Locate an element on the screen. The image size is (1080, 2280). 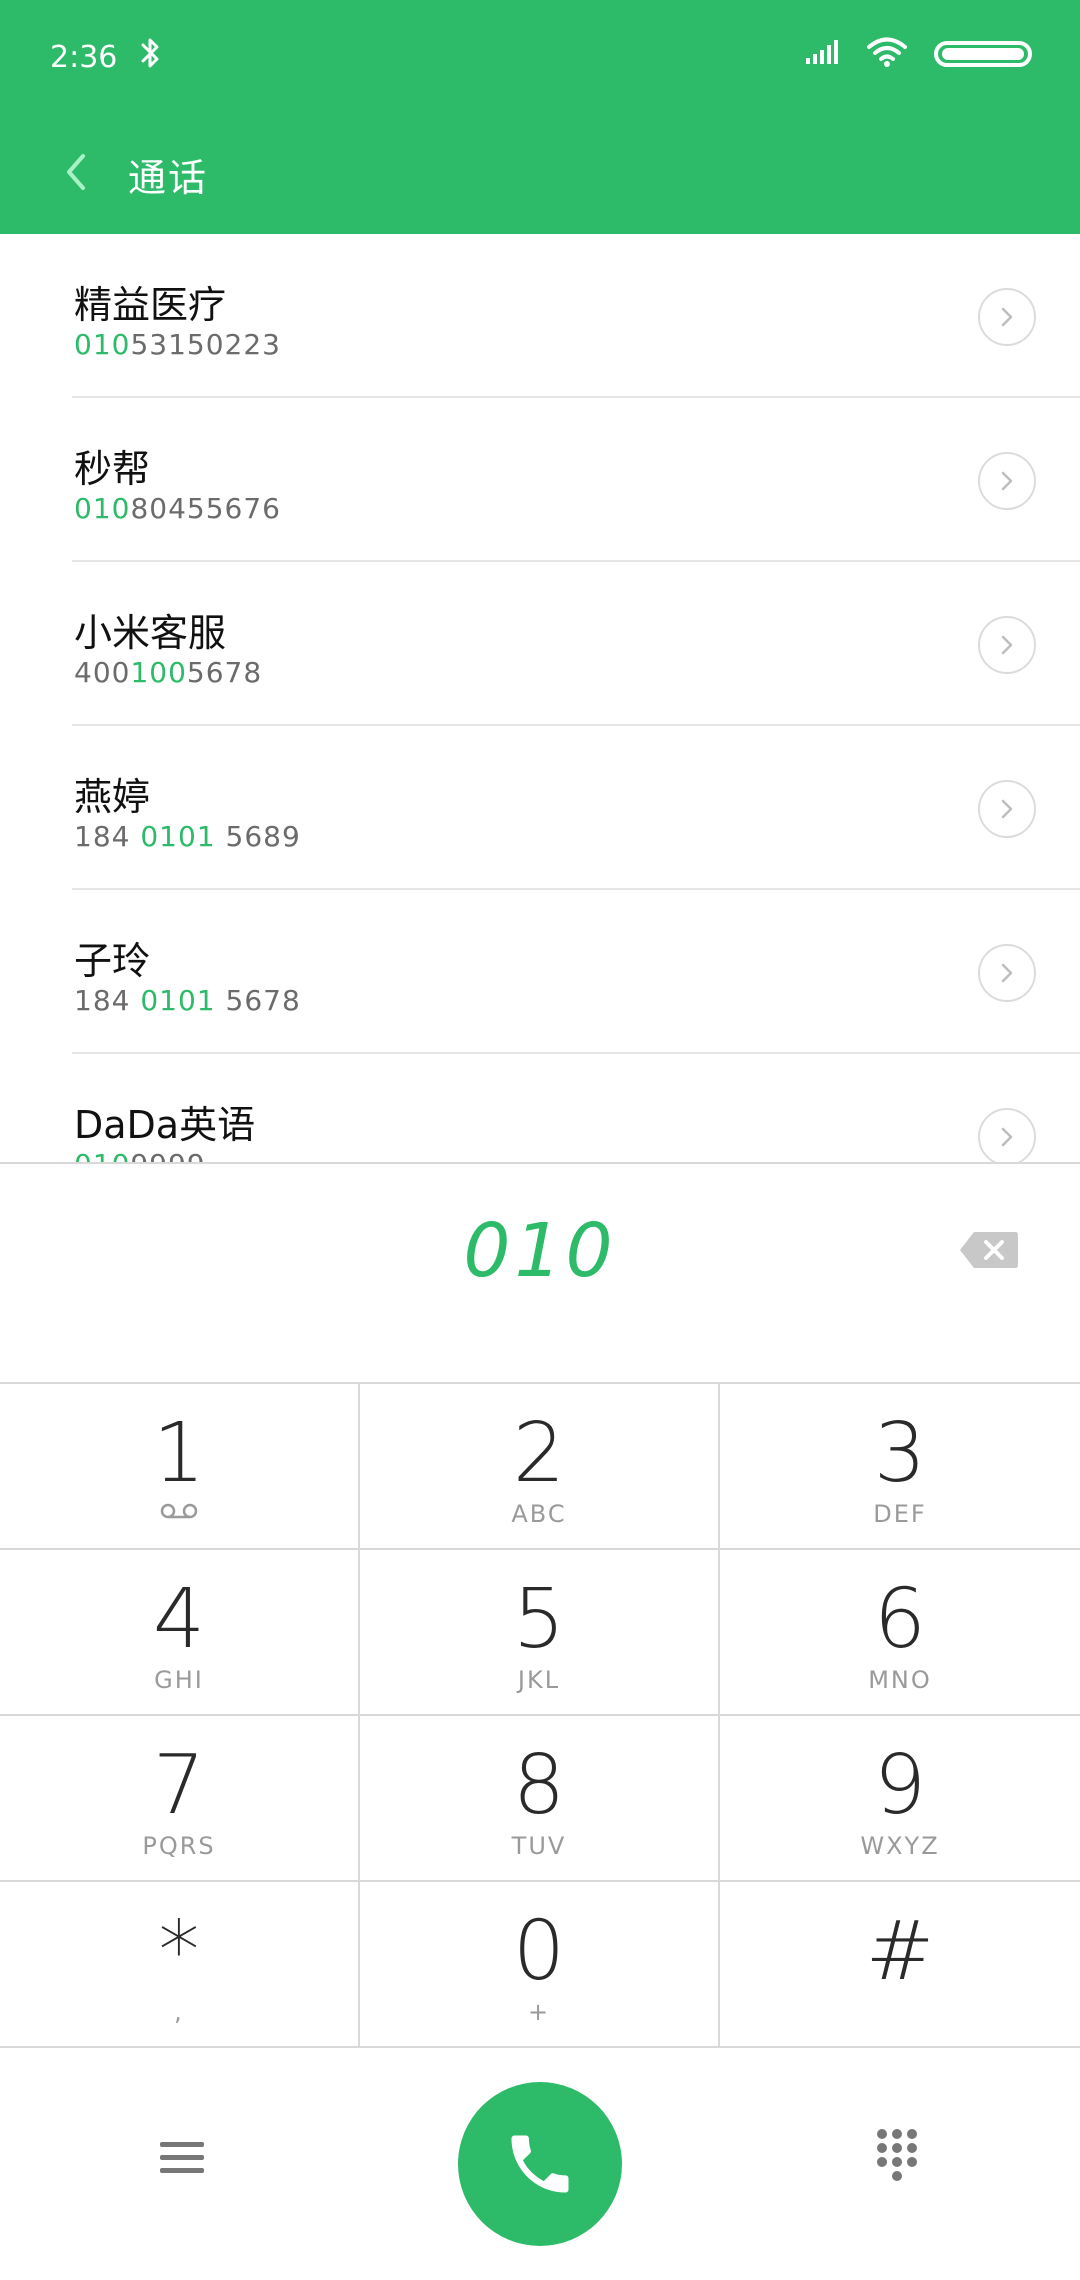
menu-icon is located at coordinates (182, 2157).